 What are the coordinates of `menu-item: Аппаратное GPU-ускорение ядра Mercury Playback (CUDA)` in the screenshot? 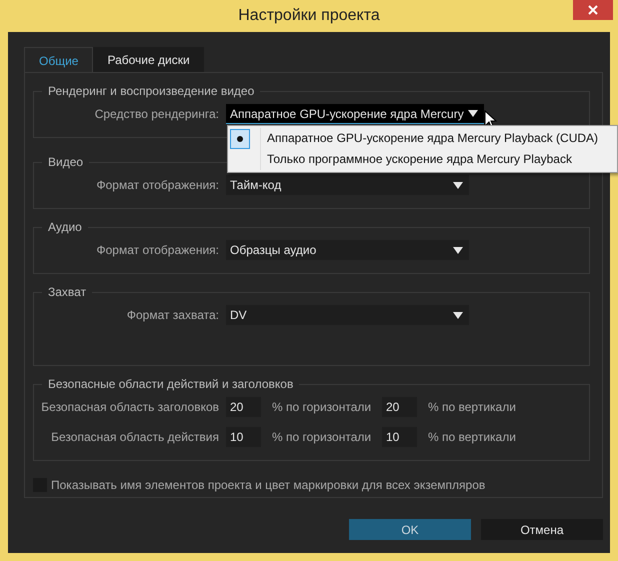 It's located at (429, 138).